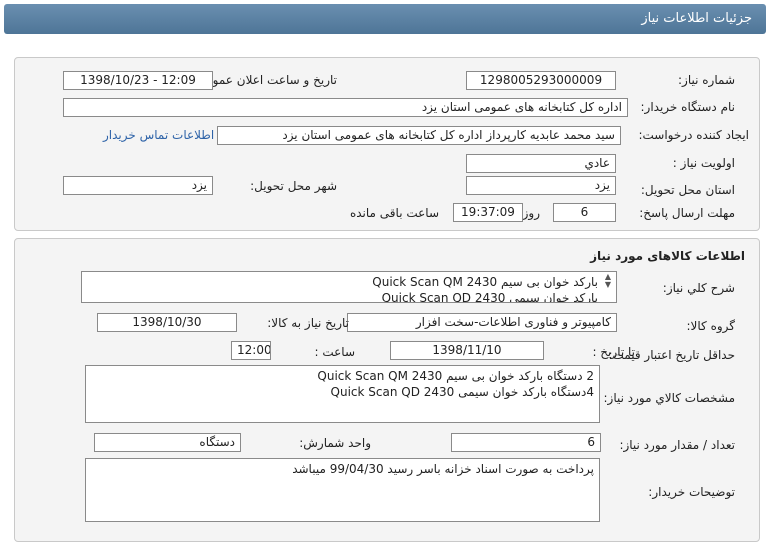 The image size is (770, 545). I want to click on page-title: جزئیات اطلاعات نیاز, so click(696, 18).